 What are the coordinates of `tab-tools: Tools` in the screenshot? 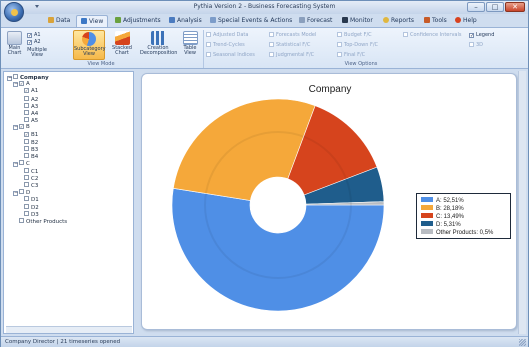 It's located at (435, 21).